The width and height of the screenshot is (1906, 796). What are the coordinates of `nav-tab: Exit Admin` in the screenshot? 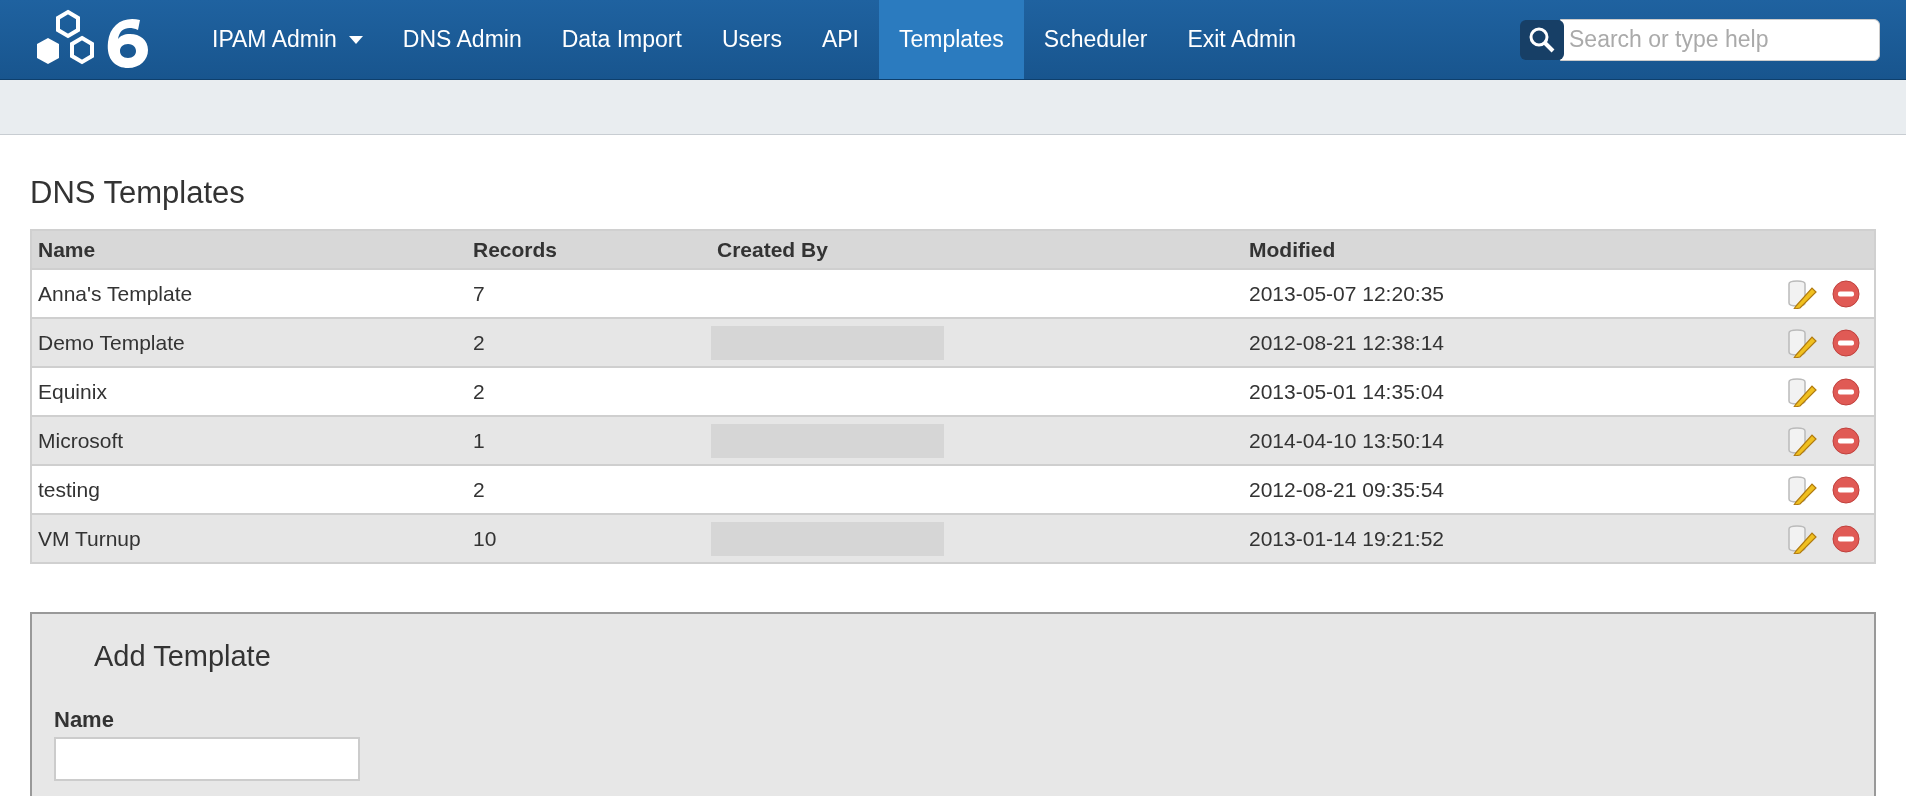 It's located at (1242, 39).